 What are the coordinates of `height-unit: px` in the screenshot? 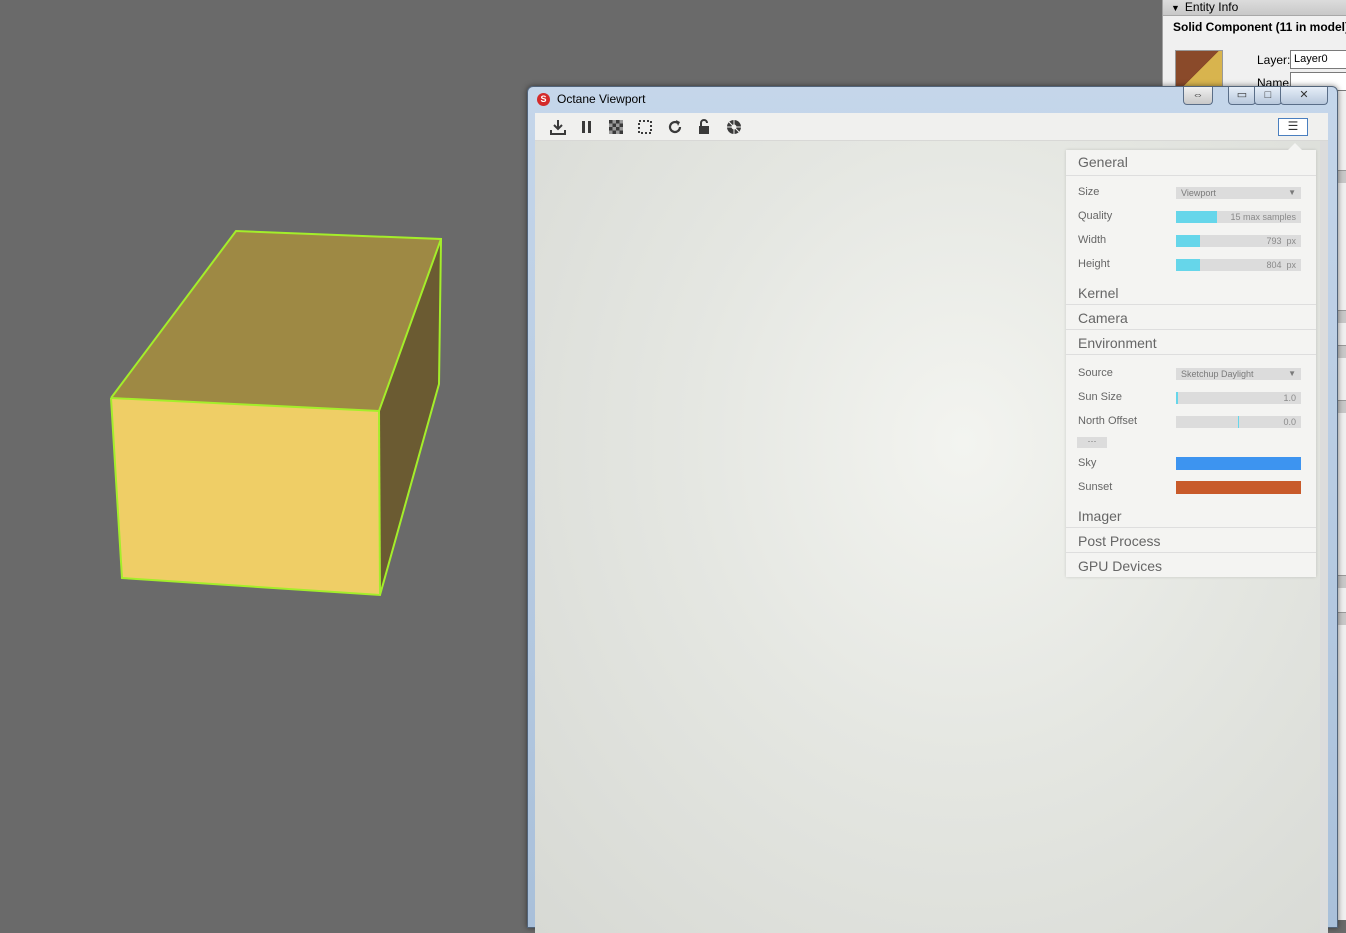 It's located at (1291, 265).